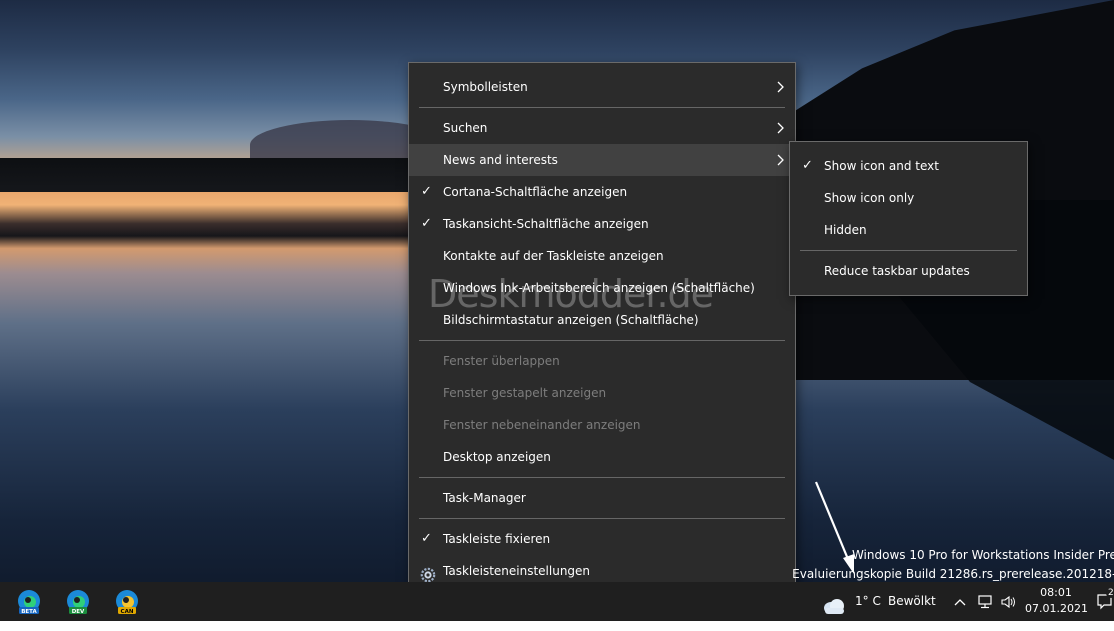  What do you see at coordinates (29, 612) in the screenshot?
I see `app-badge: BETA` at bounding box center [29, 612].